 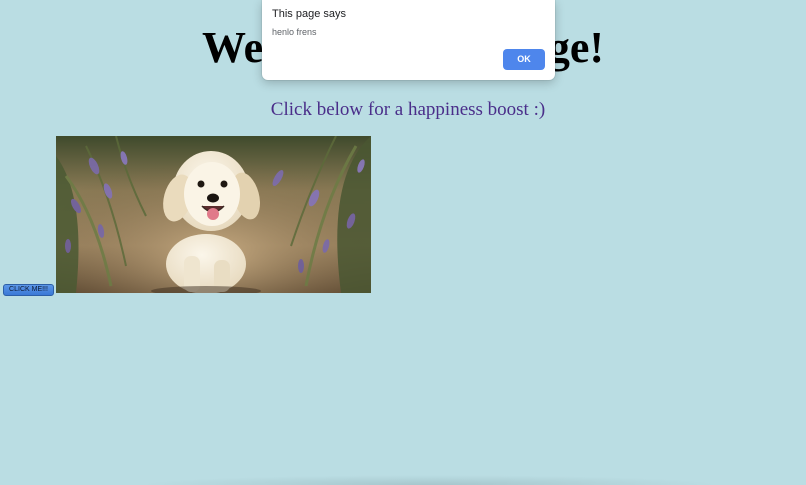 What do you see at coordinates (408, 109) in the screenshot?
I see `happiness-prompt: Click below for a happiness boost :)` at bounding box center [408, 109].